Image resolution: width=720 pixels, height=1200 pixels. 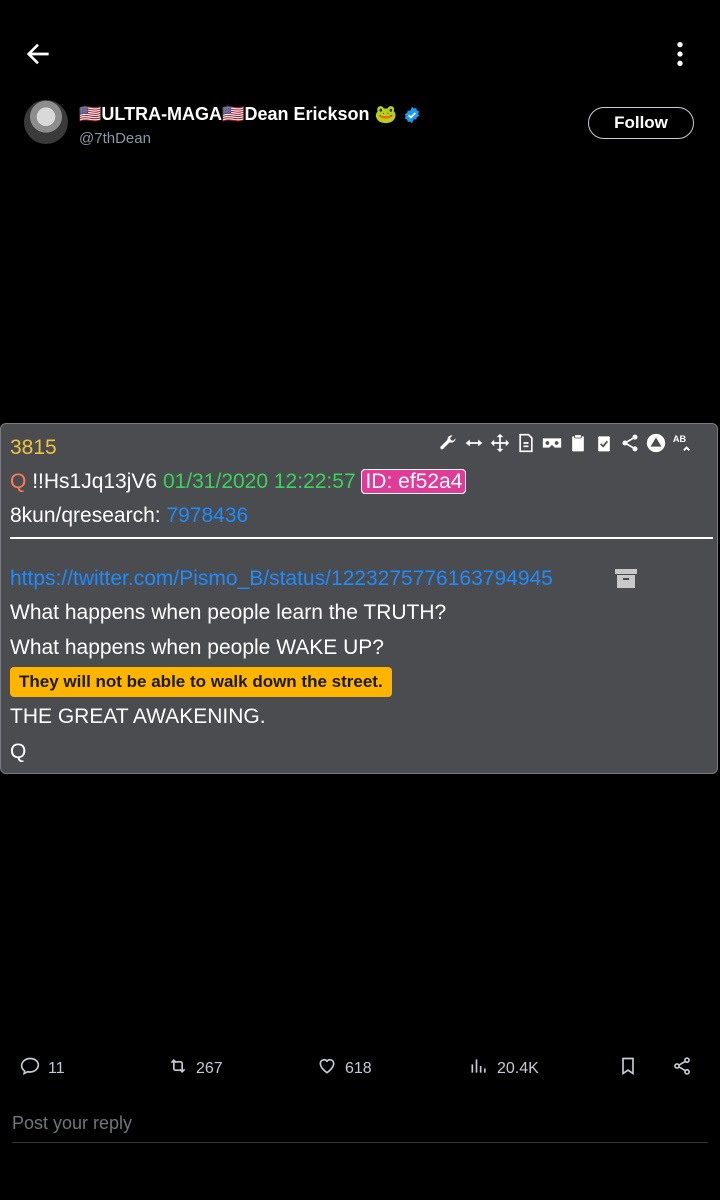 I want to click on share-icon, so click(x=682, y=1068).